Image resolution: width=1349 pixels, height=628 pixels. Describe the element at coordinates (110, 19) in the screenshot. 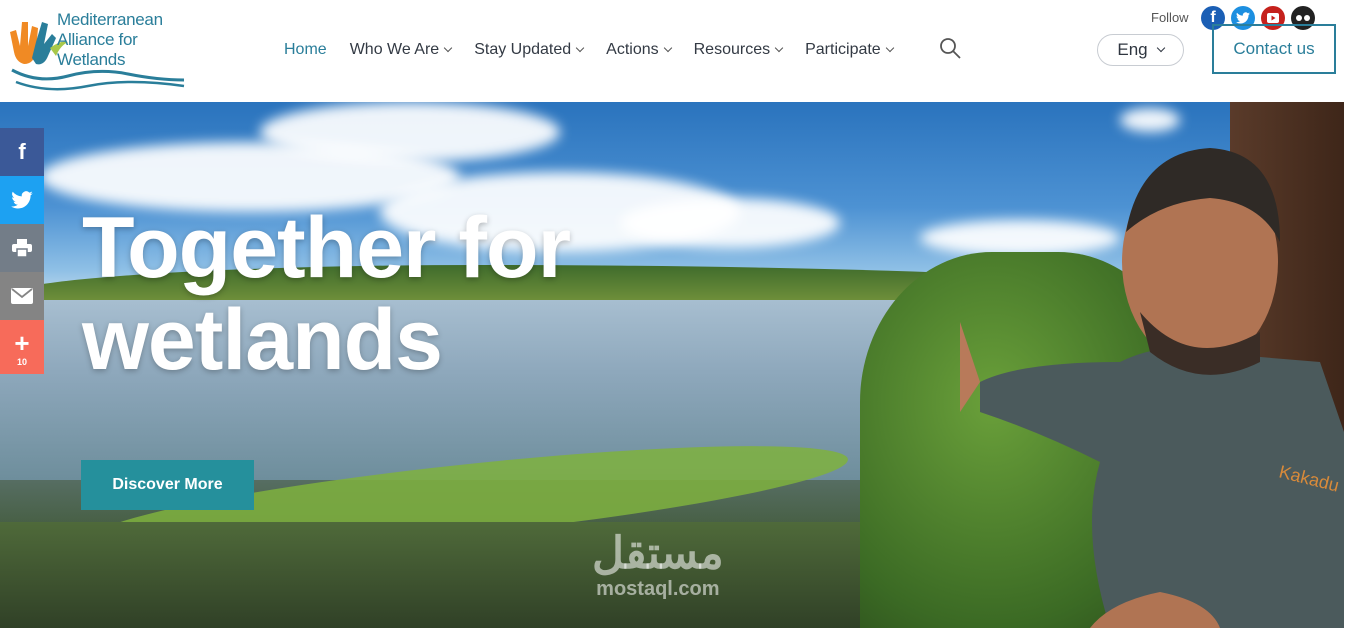

I see `logo-line-1: Mediterranean` at that location.